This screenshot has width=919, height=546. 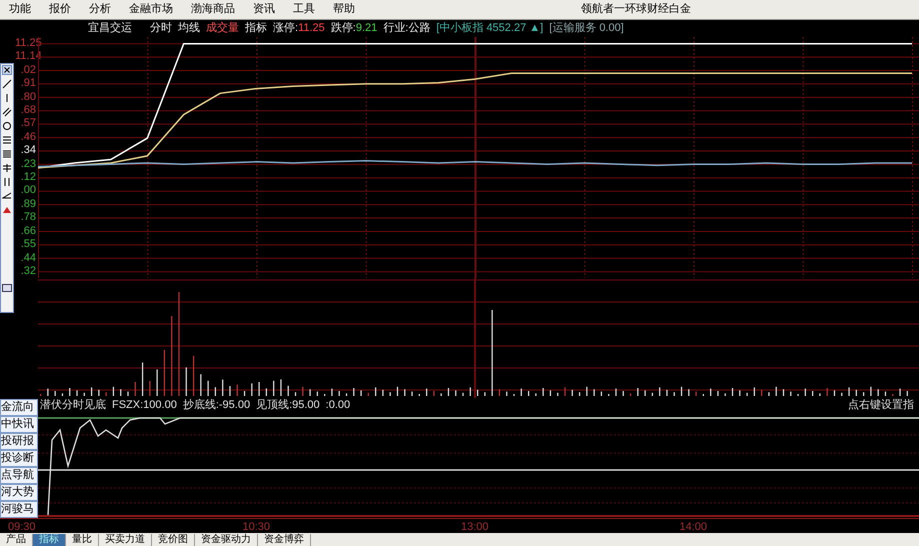 I want to click on limit-up-value: 11.25, so click(x=311, y=28).